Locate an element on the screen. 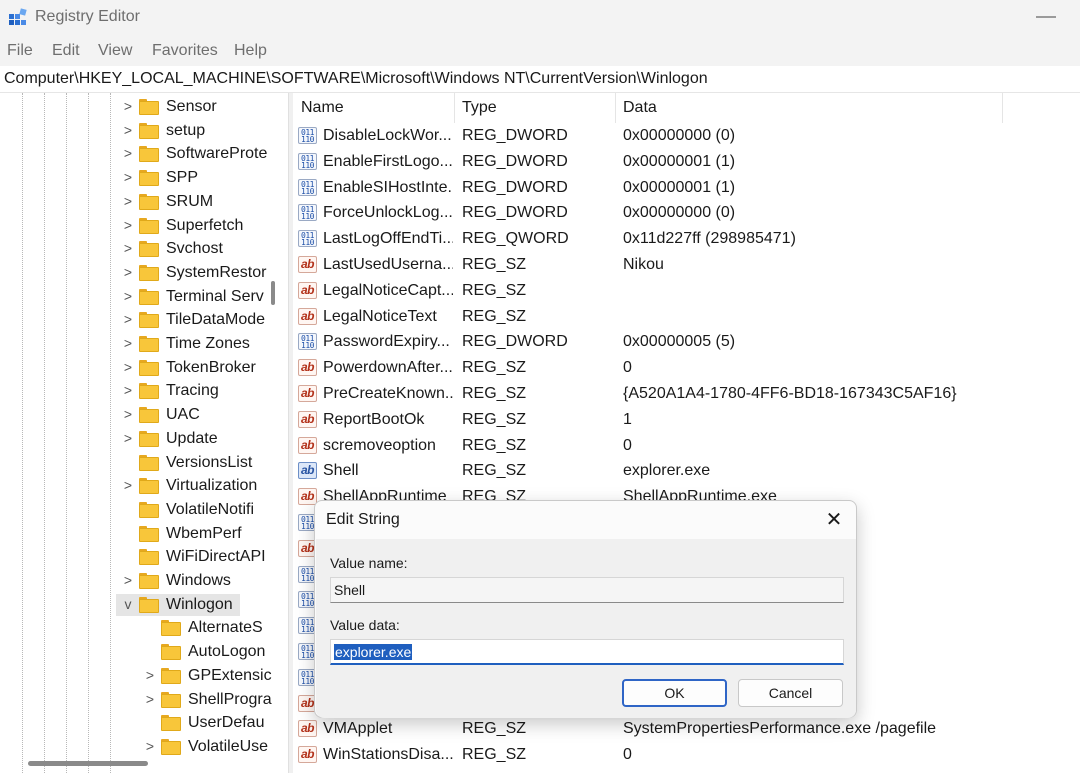  tree-node: > UAC is located at coordinates (191, 415).